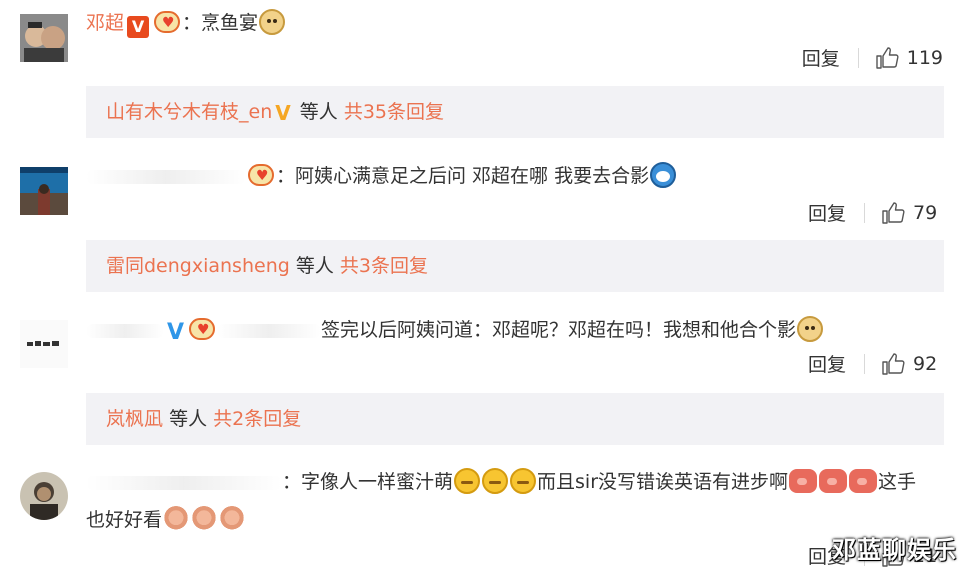 Image resolution: width=967 pixels, height=573 pixels. What do you see at coordinates (463, 176) in the screenshot?
I see `comment-body: ：阿姨心满意足之后问 邓超在哪 我要去合影` at bounding box center [463, 176].